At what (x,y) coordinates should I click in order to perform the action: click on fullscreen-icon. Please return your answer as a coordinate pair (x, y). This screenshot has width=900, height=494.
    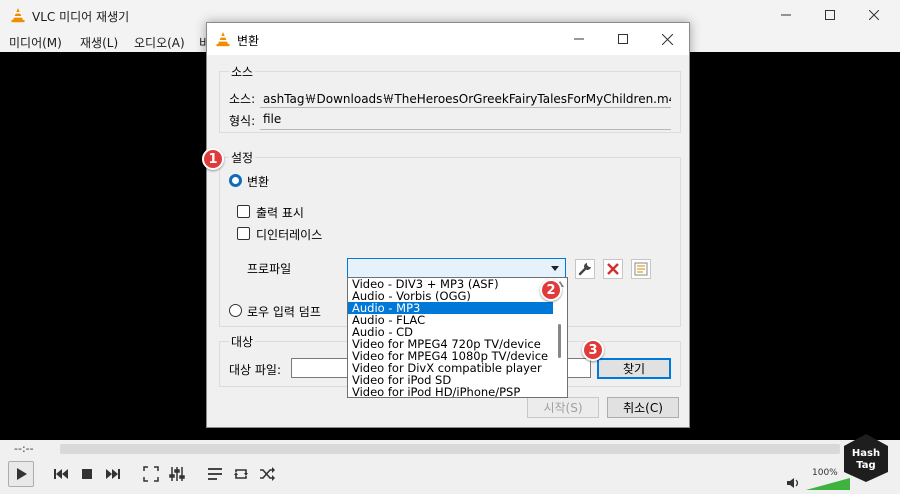
    Looking at the image, I should click on (151, 474).